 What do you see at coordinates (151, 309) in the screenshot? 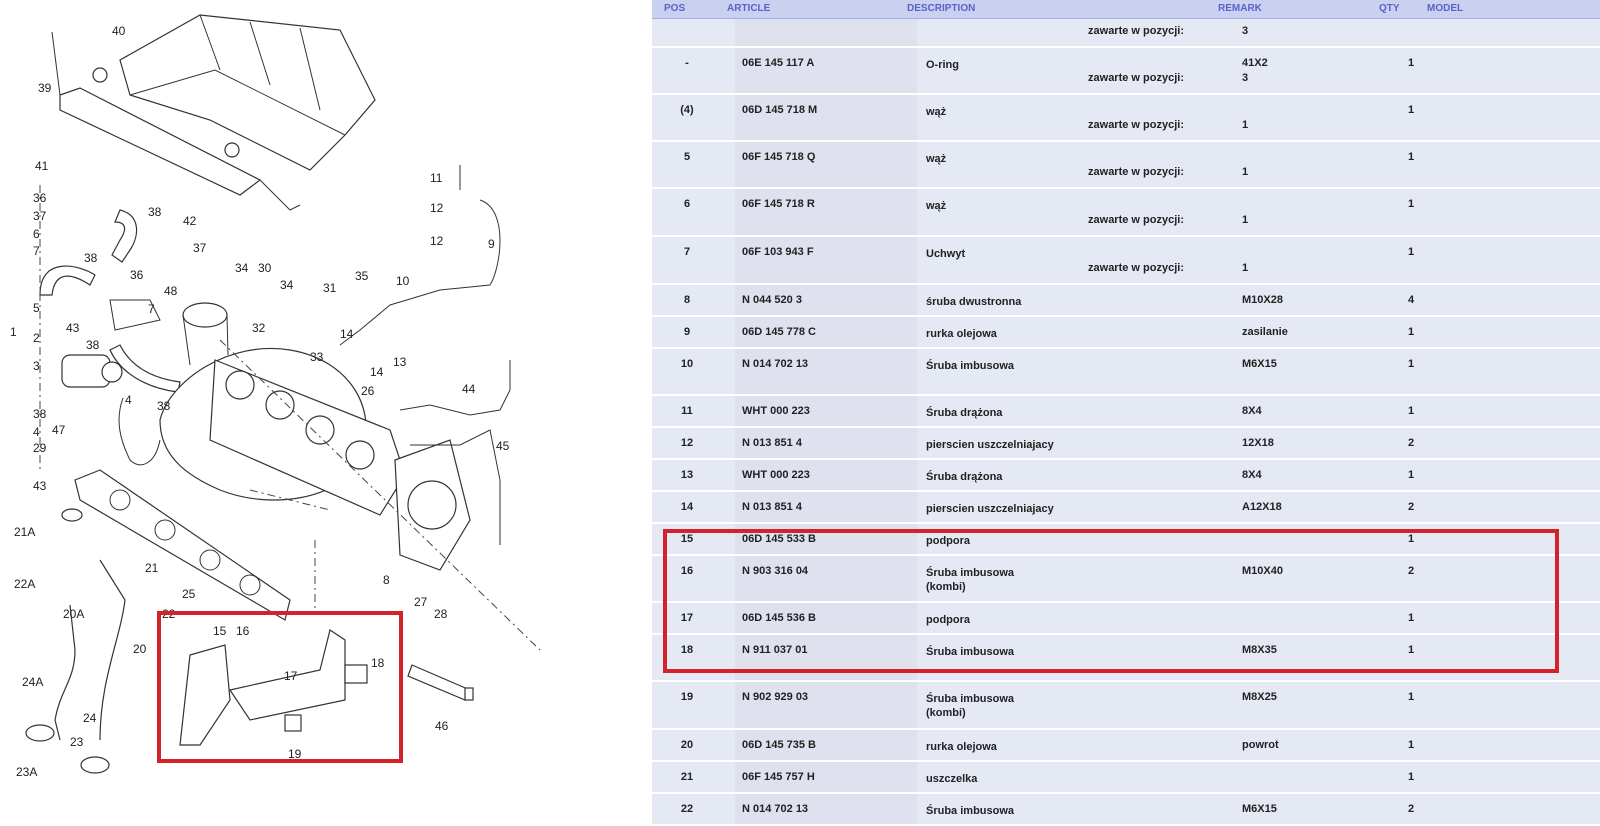
I see `svg-text: 7` at bounding box center [151, 309].